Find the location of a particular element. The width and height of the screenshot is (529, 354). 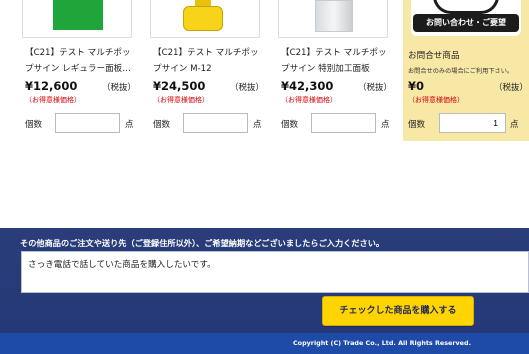

product-price: ¥24,500 is located at coordinates (179, 86).